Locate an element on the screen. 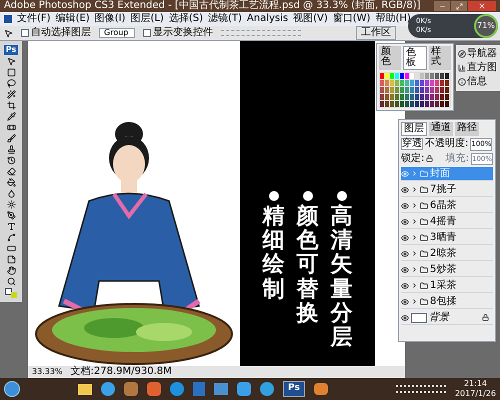 The height and width of the screenshot is (400, 500). menu-item: 选择(S) is located at coordinates (185, 19).